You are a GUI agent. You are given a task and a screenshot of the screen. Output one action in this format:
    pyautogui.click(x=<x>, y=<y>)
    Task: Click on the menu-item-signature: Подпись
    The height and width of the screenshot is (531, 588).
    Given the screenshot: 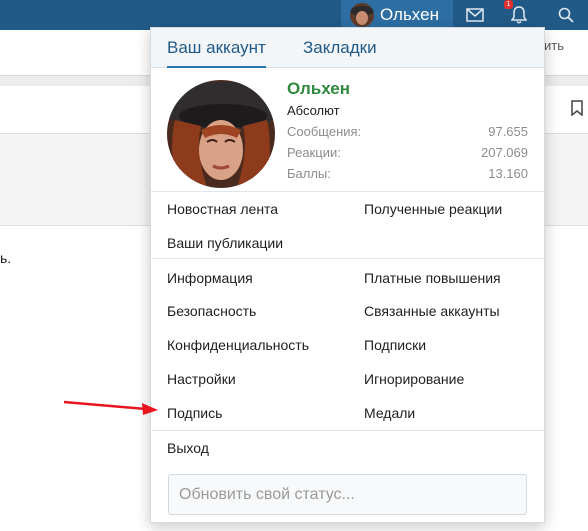 What is the action you would take?
    pyautogui.click(x=194, y=413)
    